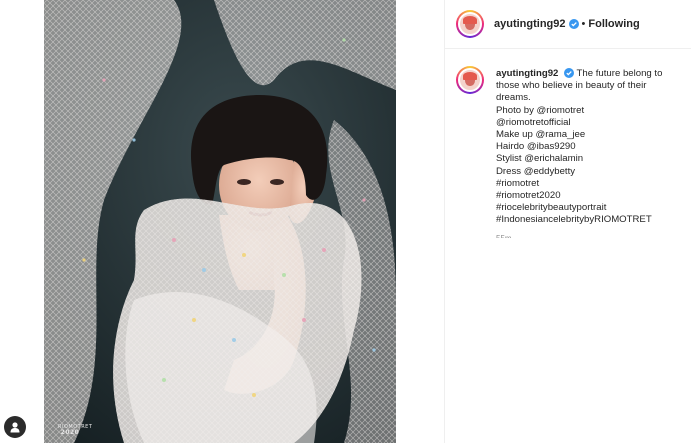 This screenshot has height=443, width=691. What do you see at coordinates (588, 220) in the screenshot?
I see `caption-hashtag: #IndonesiancelebritybyRIOMOTRET` at bounding box center [588, 220].